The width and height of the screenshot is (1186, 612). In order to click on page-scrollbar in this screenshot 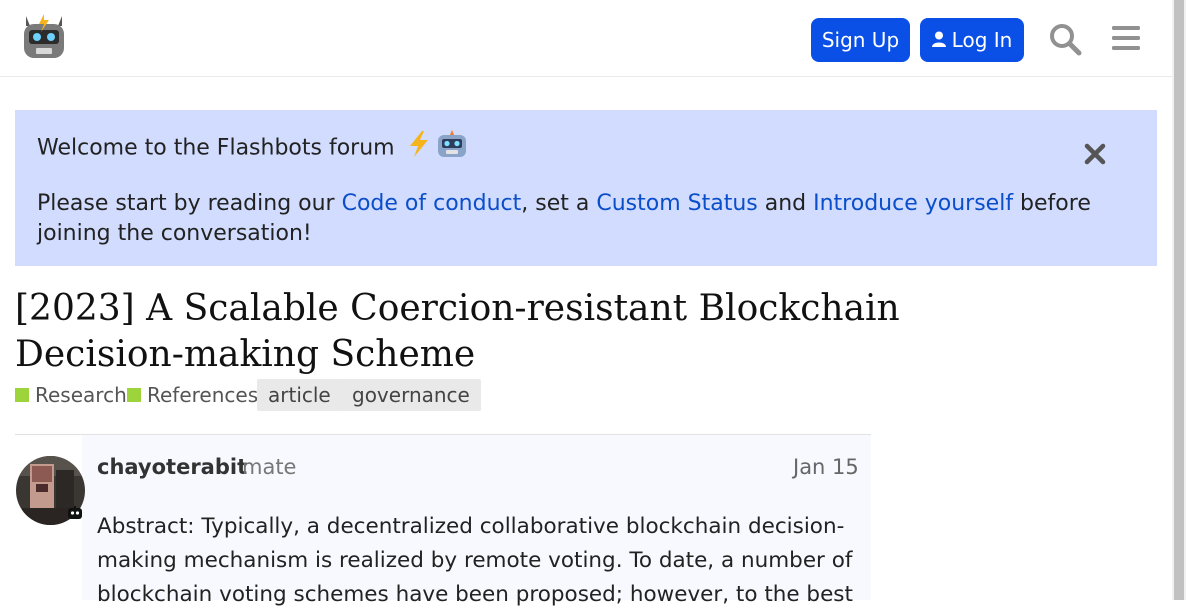, I will do `click(1179, 300)`.